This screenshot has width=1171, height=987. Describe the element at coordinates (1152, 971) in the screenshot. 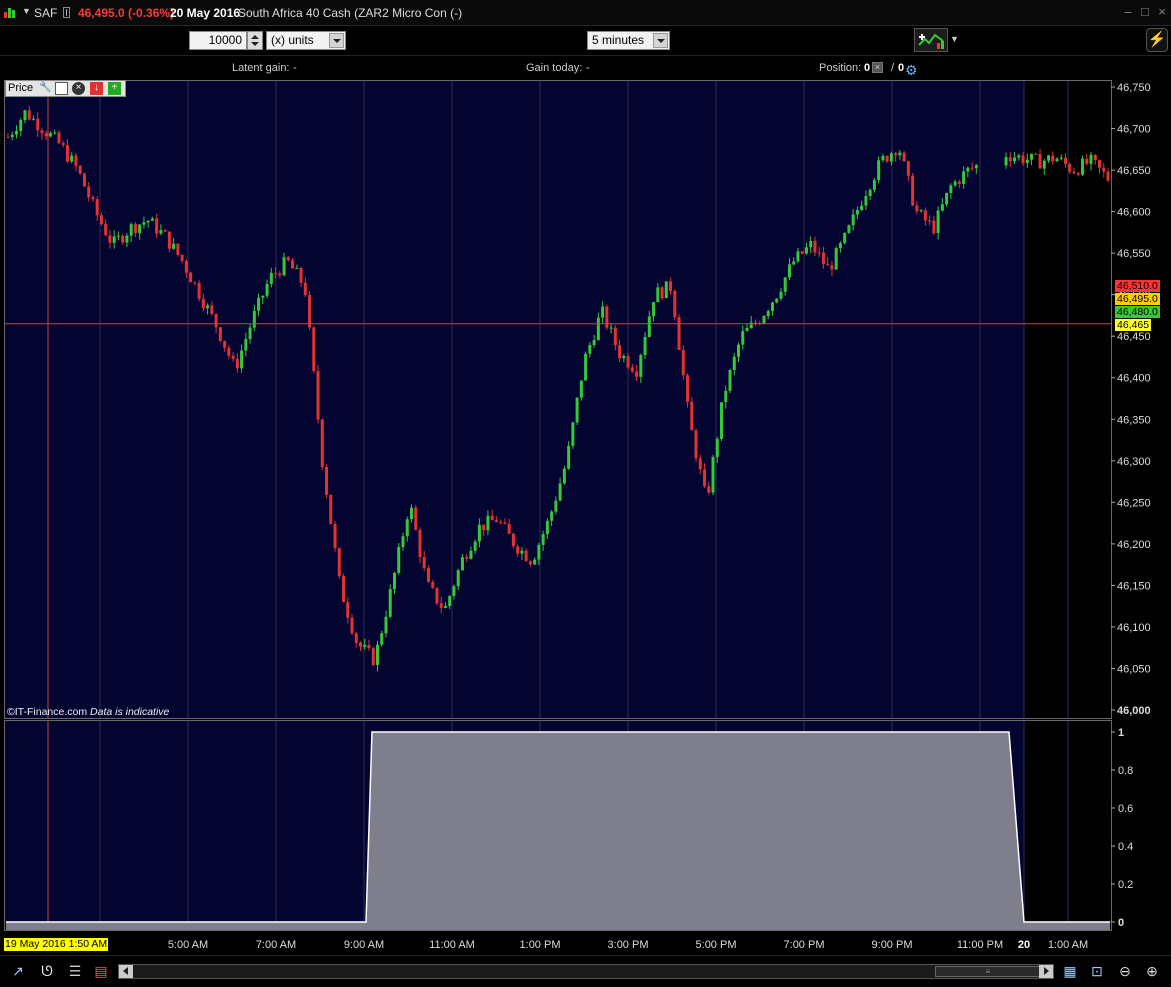

I see `zoom-in-icon: ⊕` at that location.